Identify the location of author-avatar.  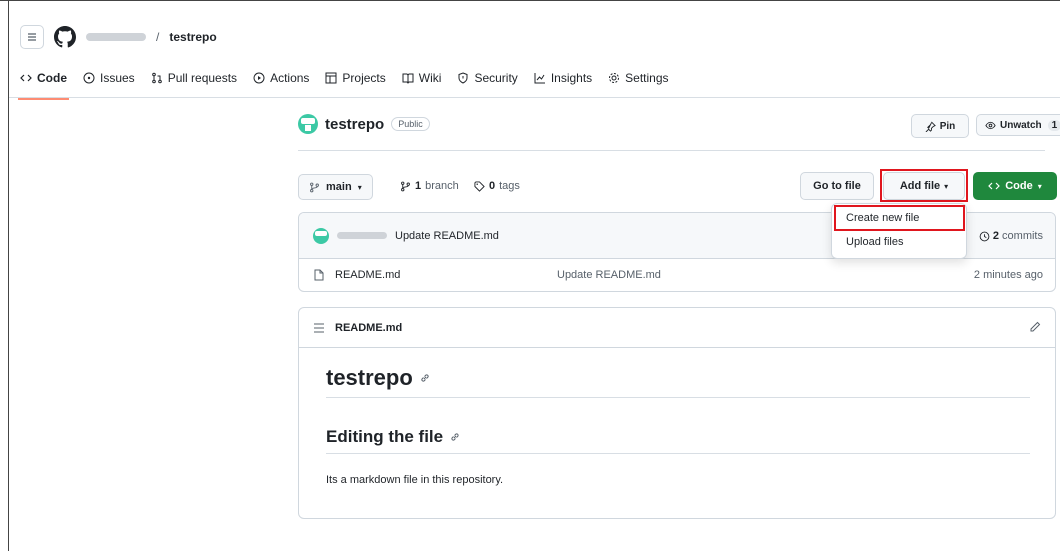
(321, 235).